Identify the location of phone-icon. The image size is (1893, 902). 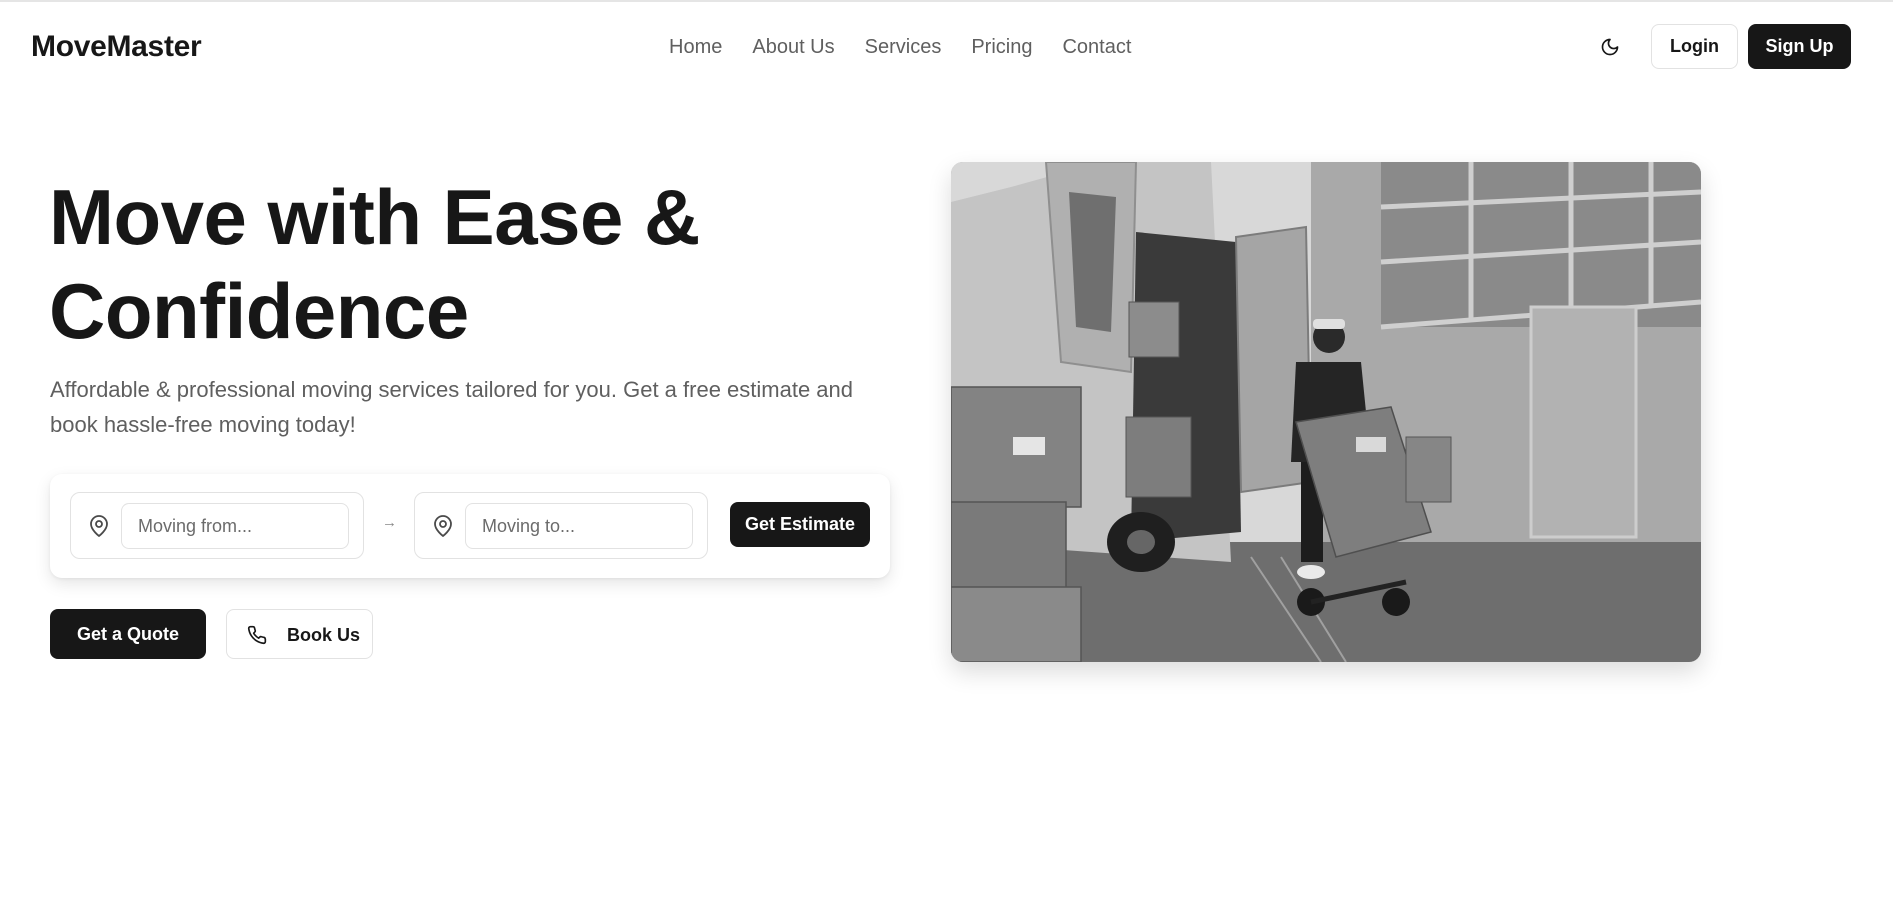
(257, 635).